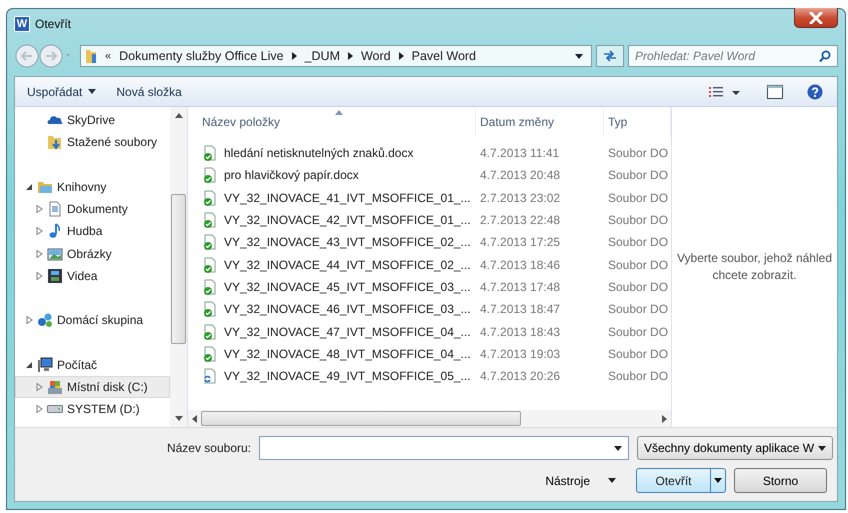 The height and width of the screenshot is (513, 848). Describe the element at coordinates (520, 221) in the screenshot. I see `date-cell-text: 2.7.2013 22:48` at that location.